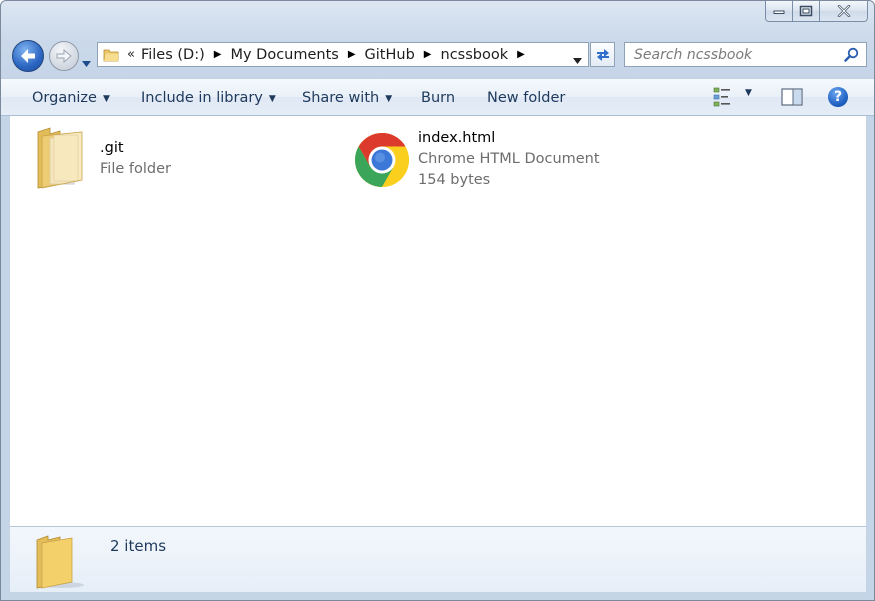  I want to click on change-view-button, so click(724, 97).